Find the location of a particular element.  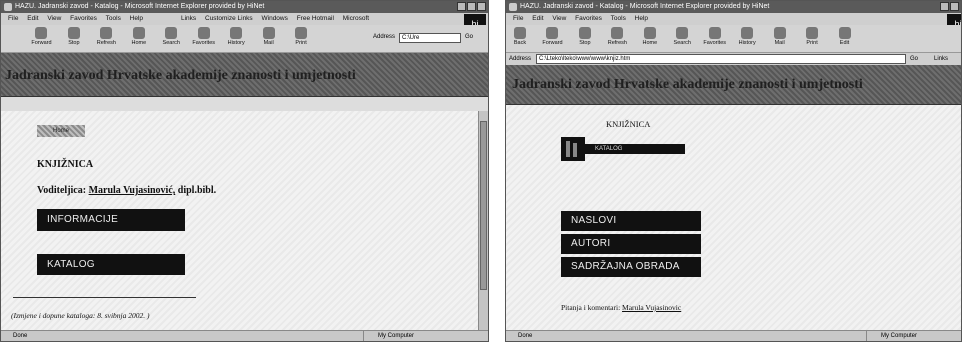

link-windows: Windows is located at coordinates (275, 18).